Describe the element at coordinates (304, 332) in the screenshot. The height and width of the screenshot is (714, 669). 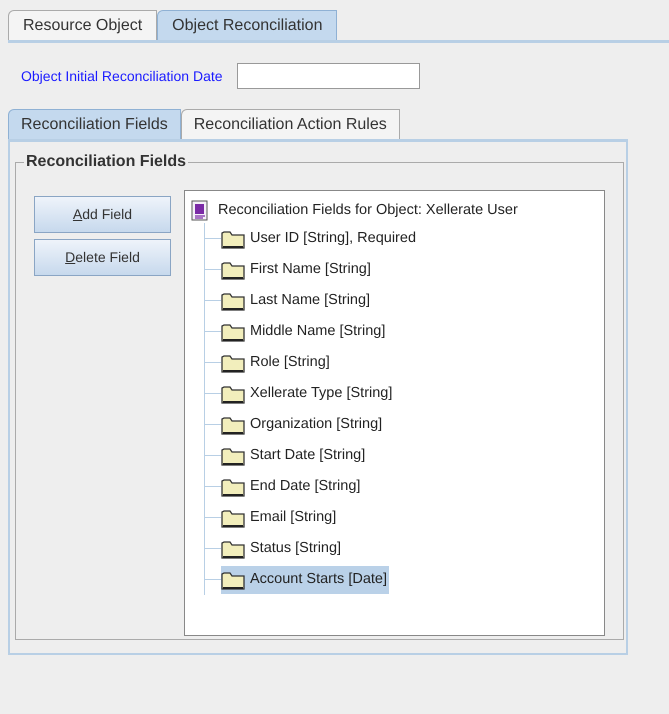
I see `tree-item: Middle Name [String]` at that location.